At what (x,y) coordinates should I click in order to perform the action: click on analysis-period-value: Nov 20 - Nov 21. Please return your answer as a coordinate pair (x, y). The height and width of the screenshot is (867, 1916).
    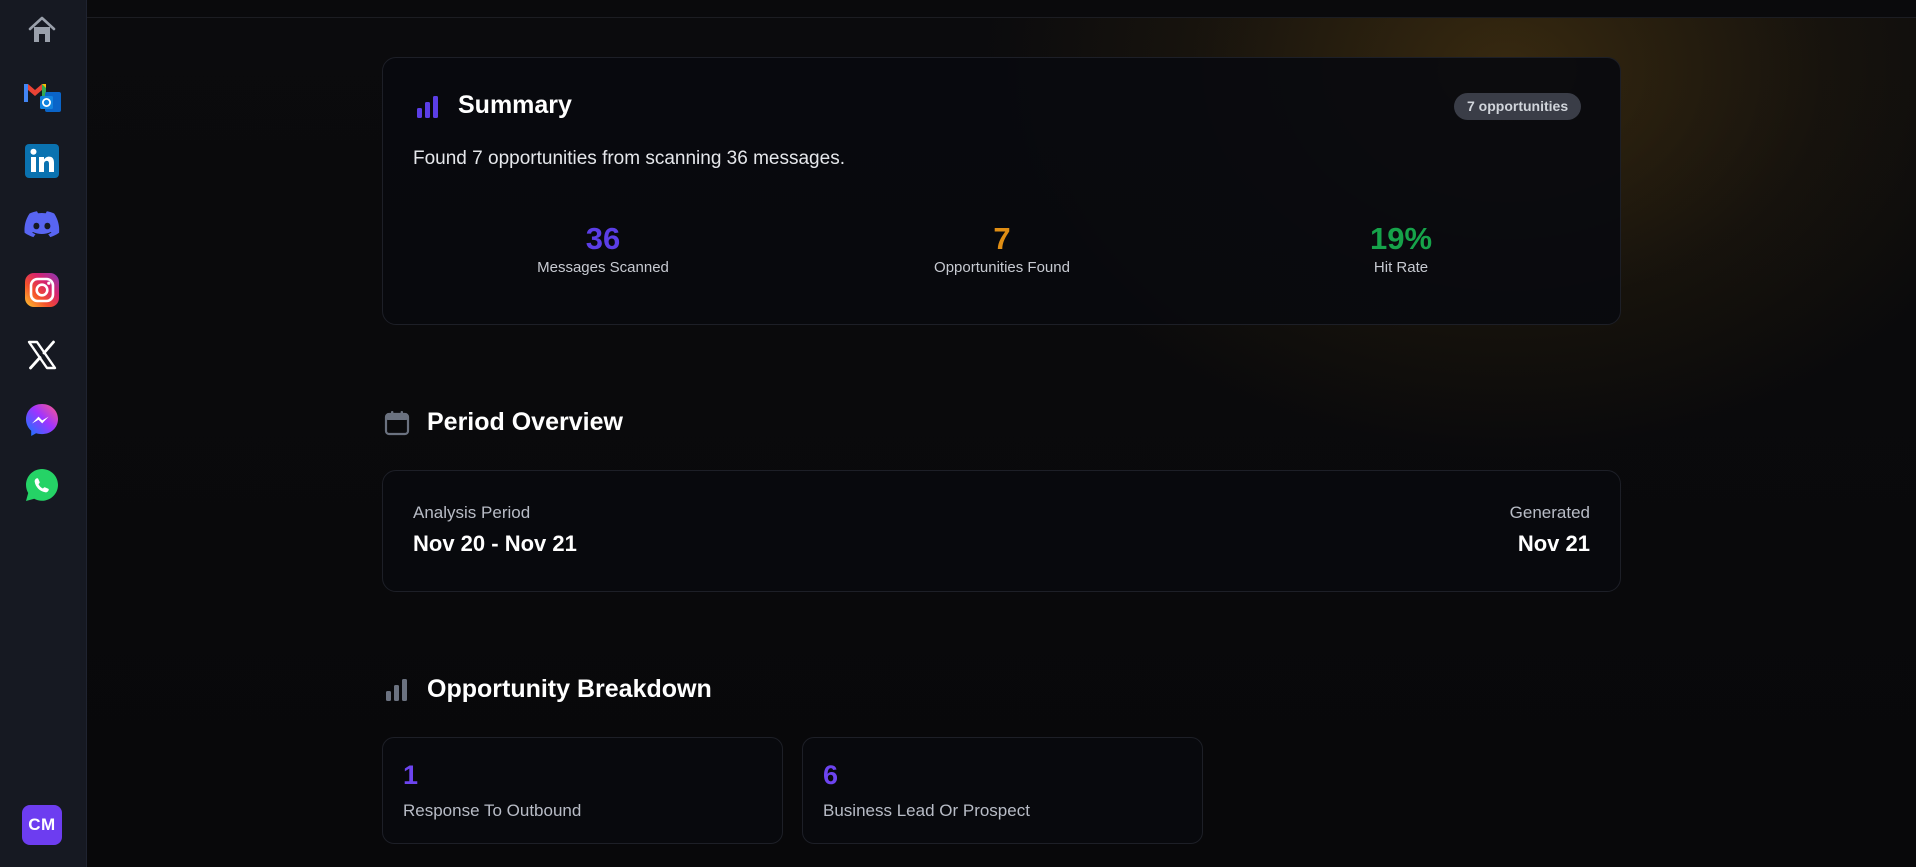
    Looking at the image, I should click on (495, 543).